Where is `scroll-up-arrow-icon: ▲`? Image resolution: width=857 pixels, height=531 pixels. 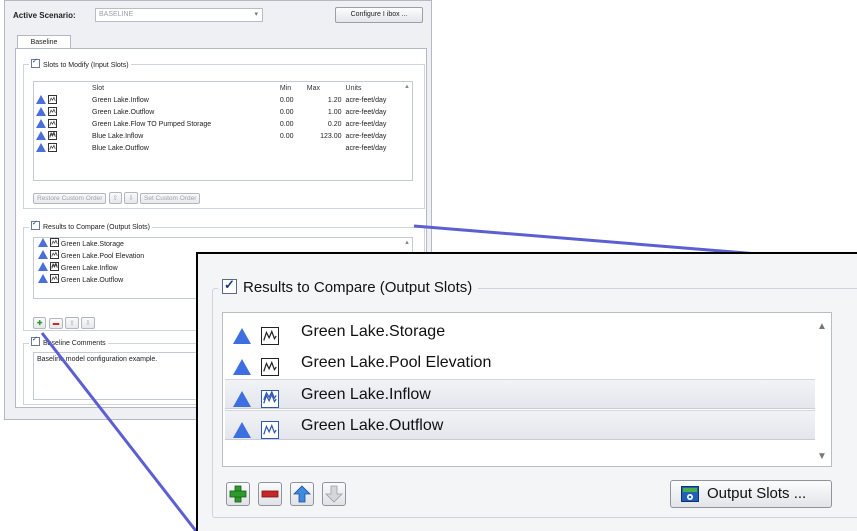
scroll-up-arrow-icon: ▲ is located at coordinates (822, 326).